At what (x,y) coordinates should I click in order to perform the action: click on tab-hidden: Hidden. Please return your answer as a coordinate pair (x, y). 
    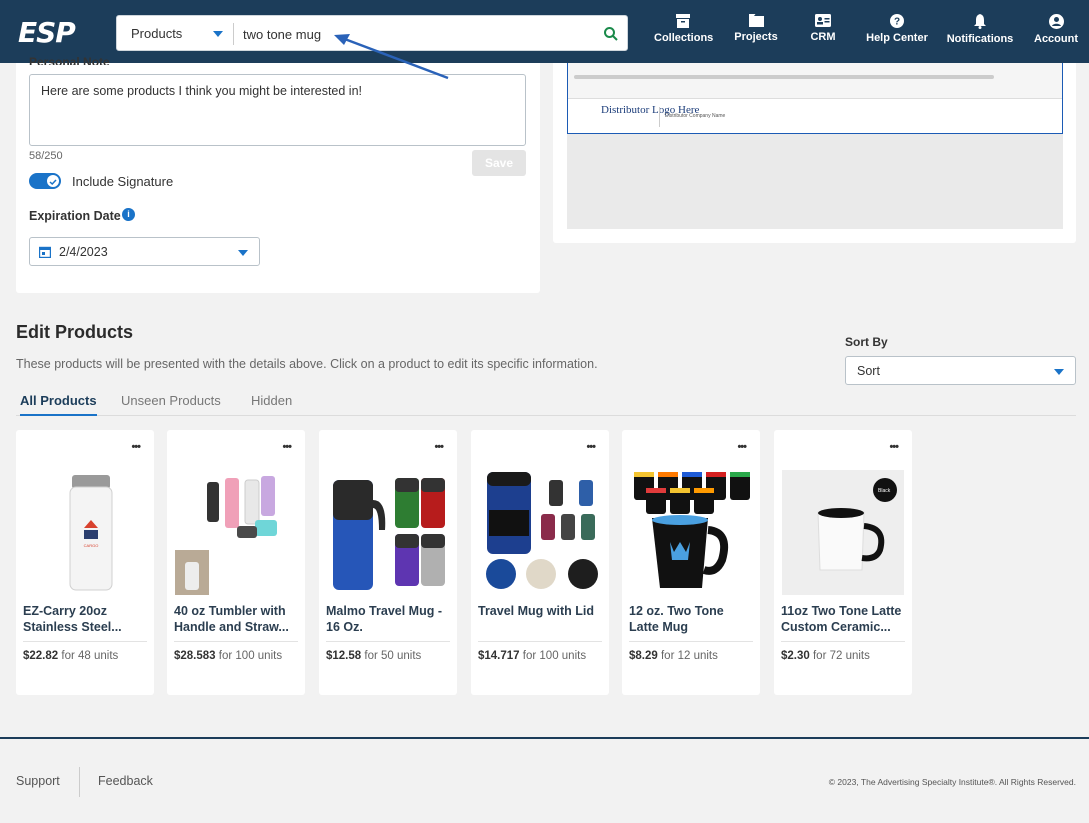
    Looking at the image, I should click on (271, 403).